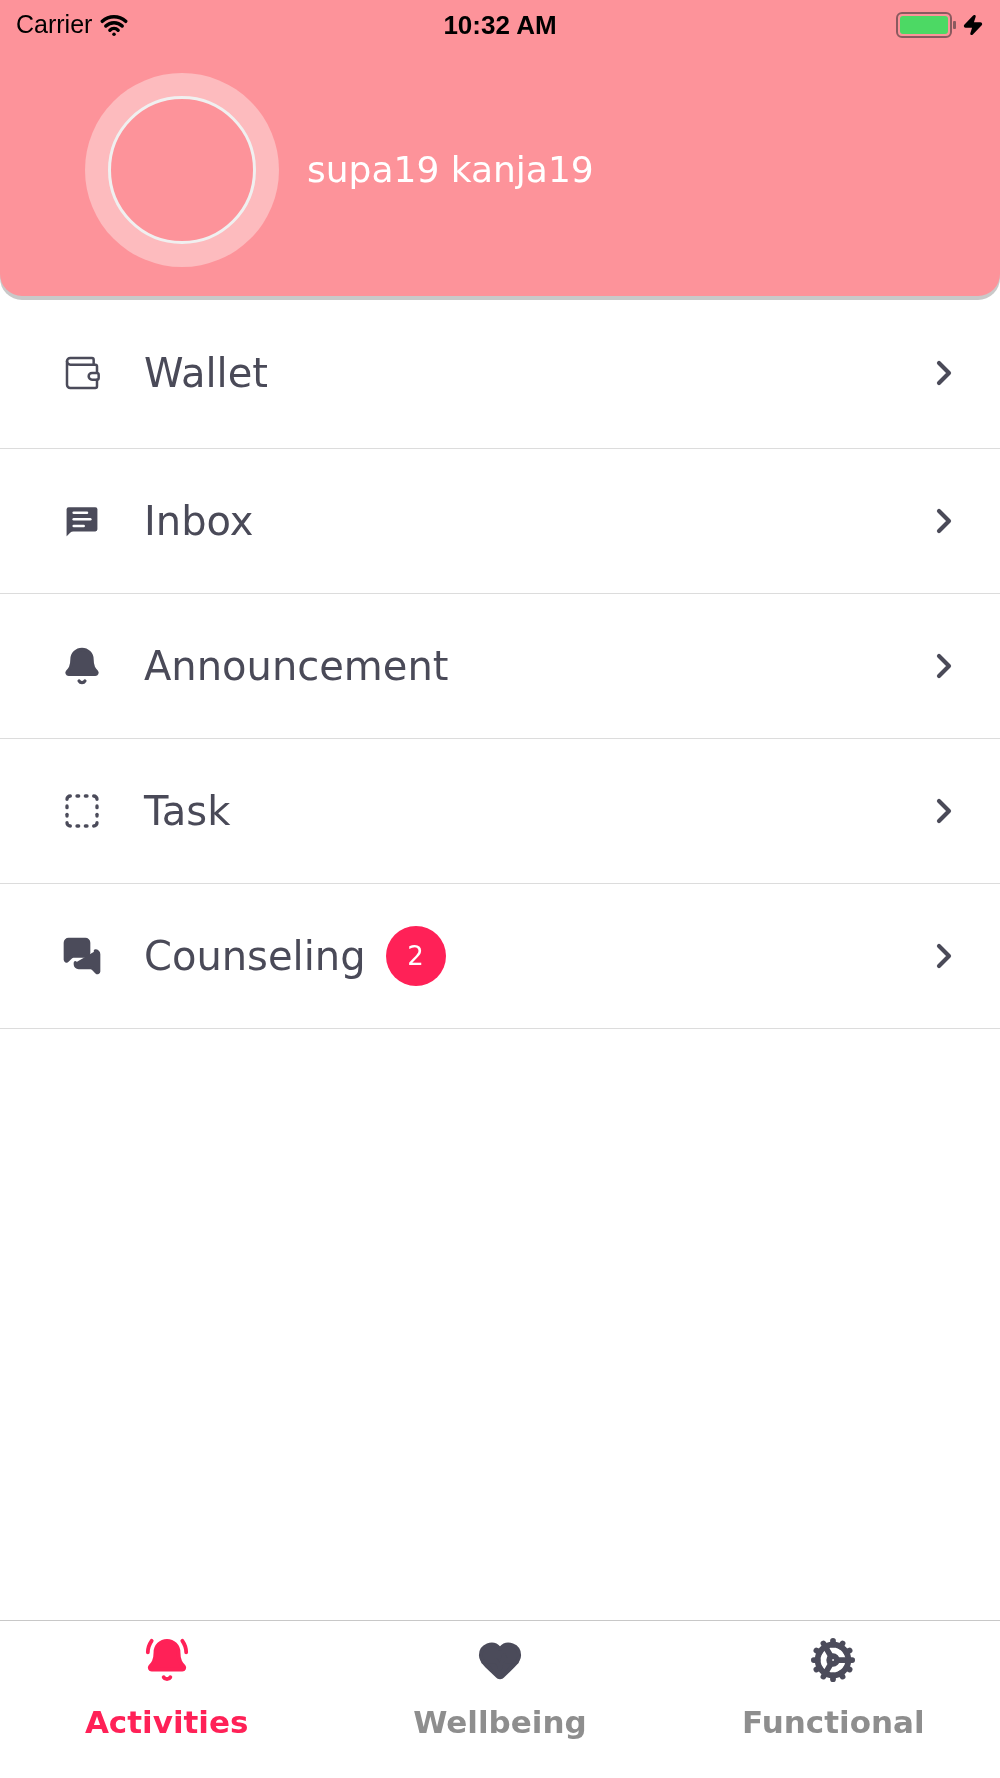 This screenshot has width=1000, height=1778. What do you see at coordinates (500, 666) in the screenshot?
I see `menu-item: Announcement` at bounding box center [500, 666].